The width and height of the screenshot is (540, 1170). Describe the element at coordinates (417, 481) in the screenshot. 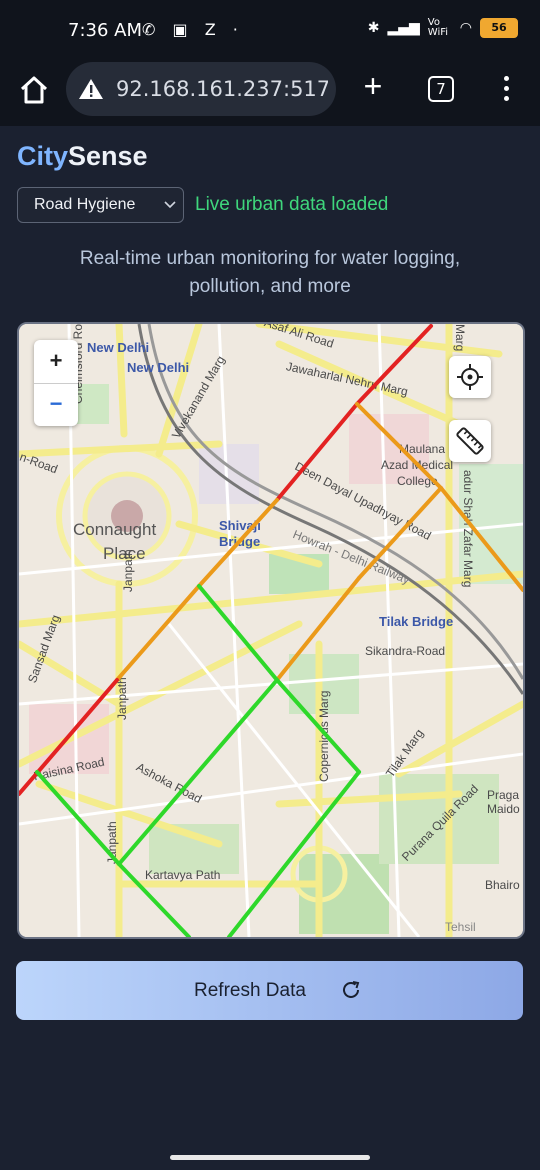

I see `map-label: College` at that location.